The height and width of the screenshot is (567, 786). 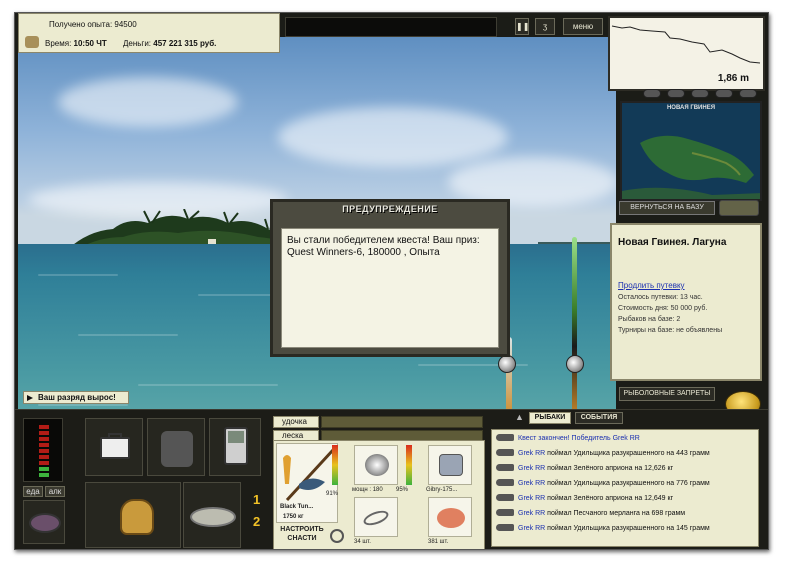 What do you see at coordinates (58, 43) in the screenshot?
I see `time-label: Время:` at bounding box center [58, 43].